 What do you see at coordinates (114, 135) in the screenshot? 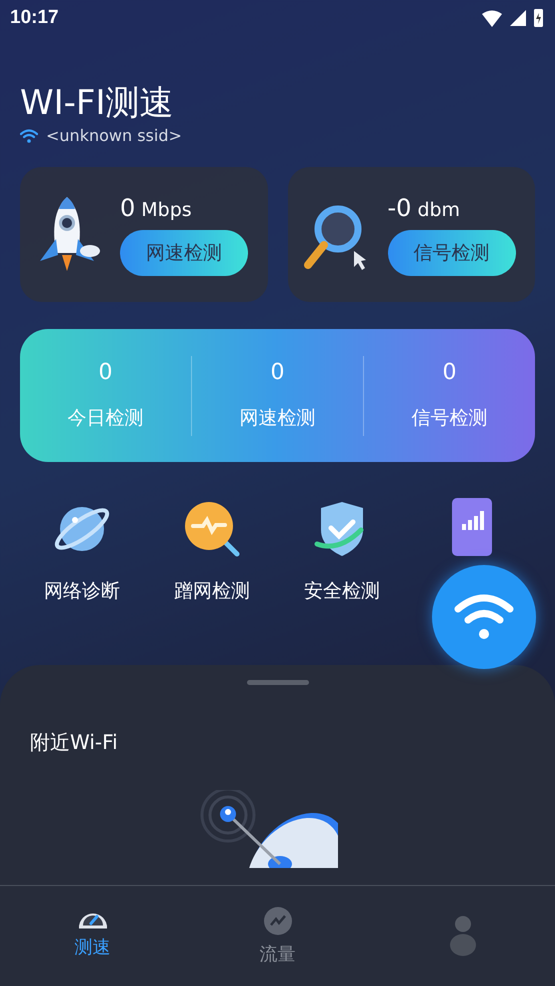
I see `ssid-text: <unknown ssid>` at bounding box center [114, 135].